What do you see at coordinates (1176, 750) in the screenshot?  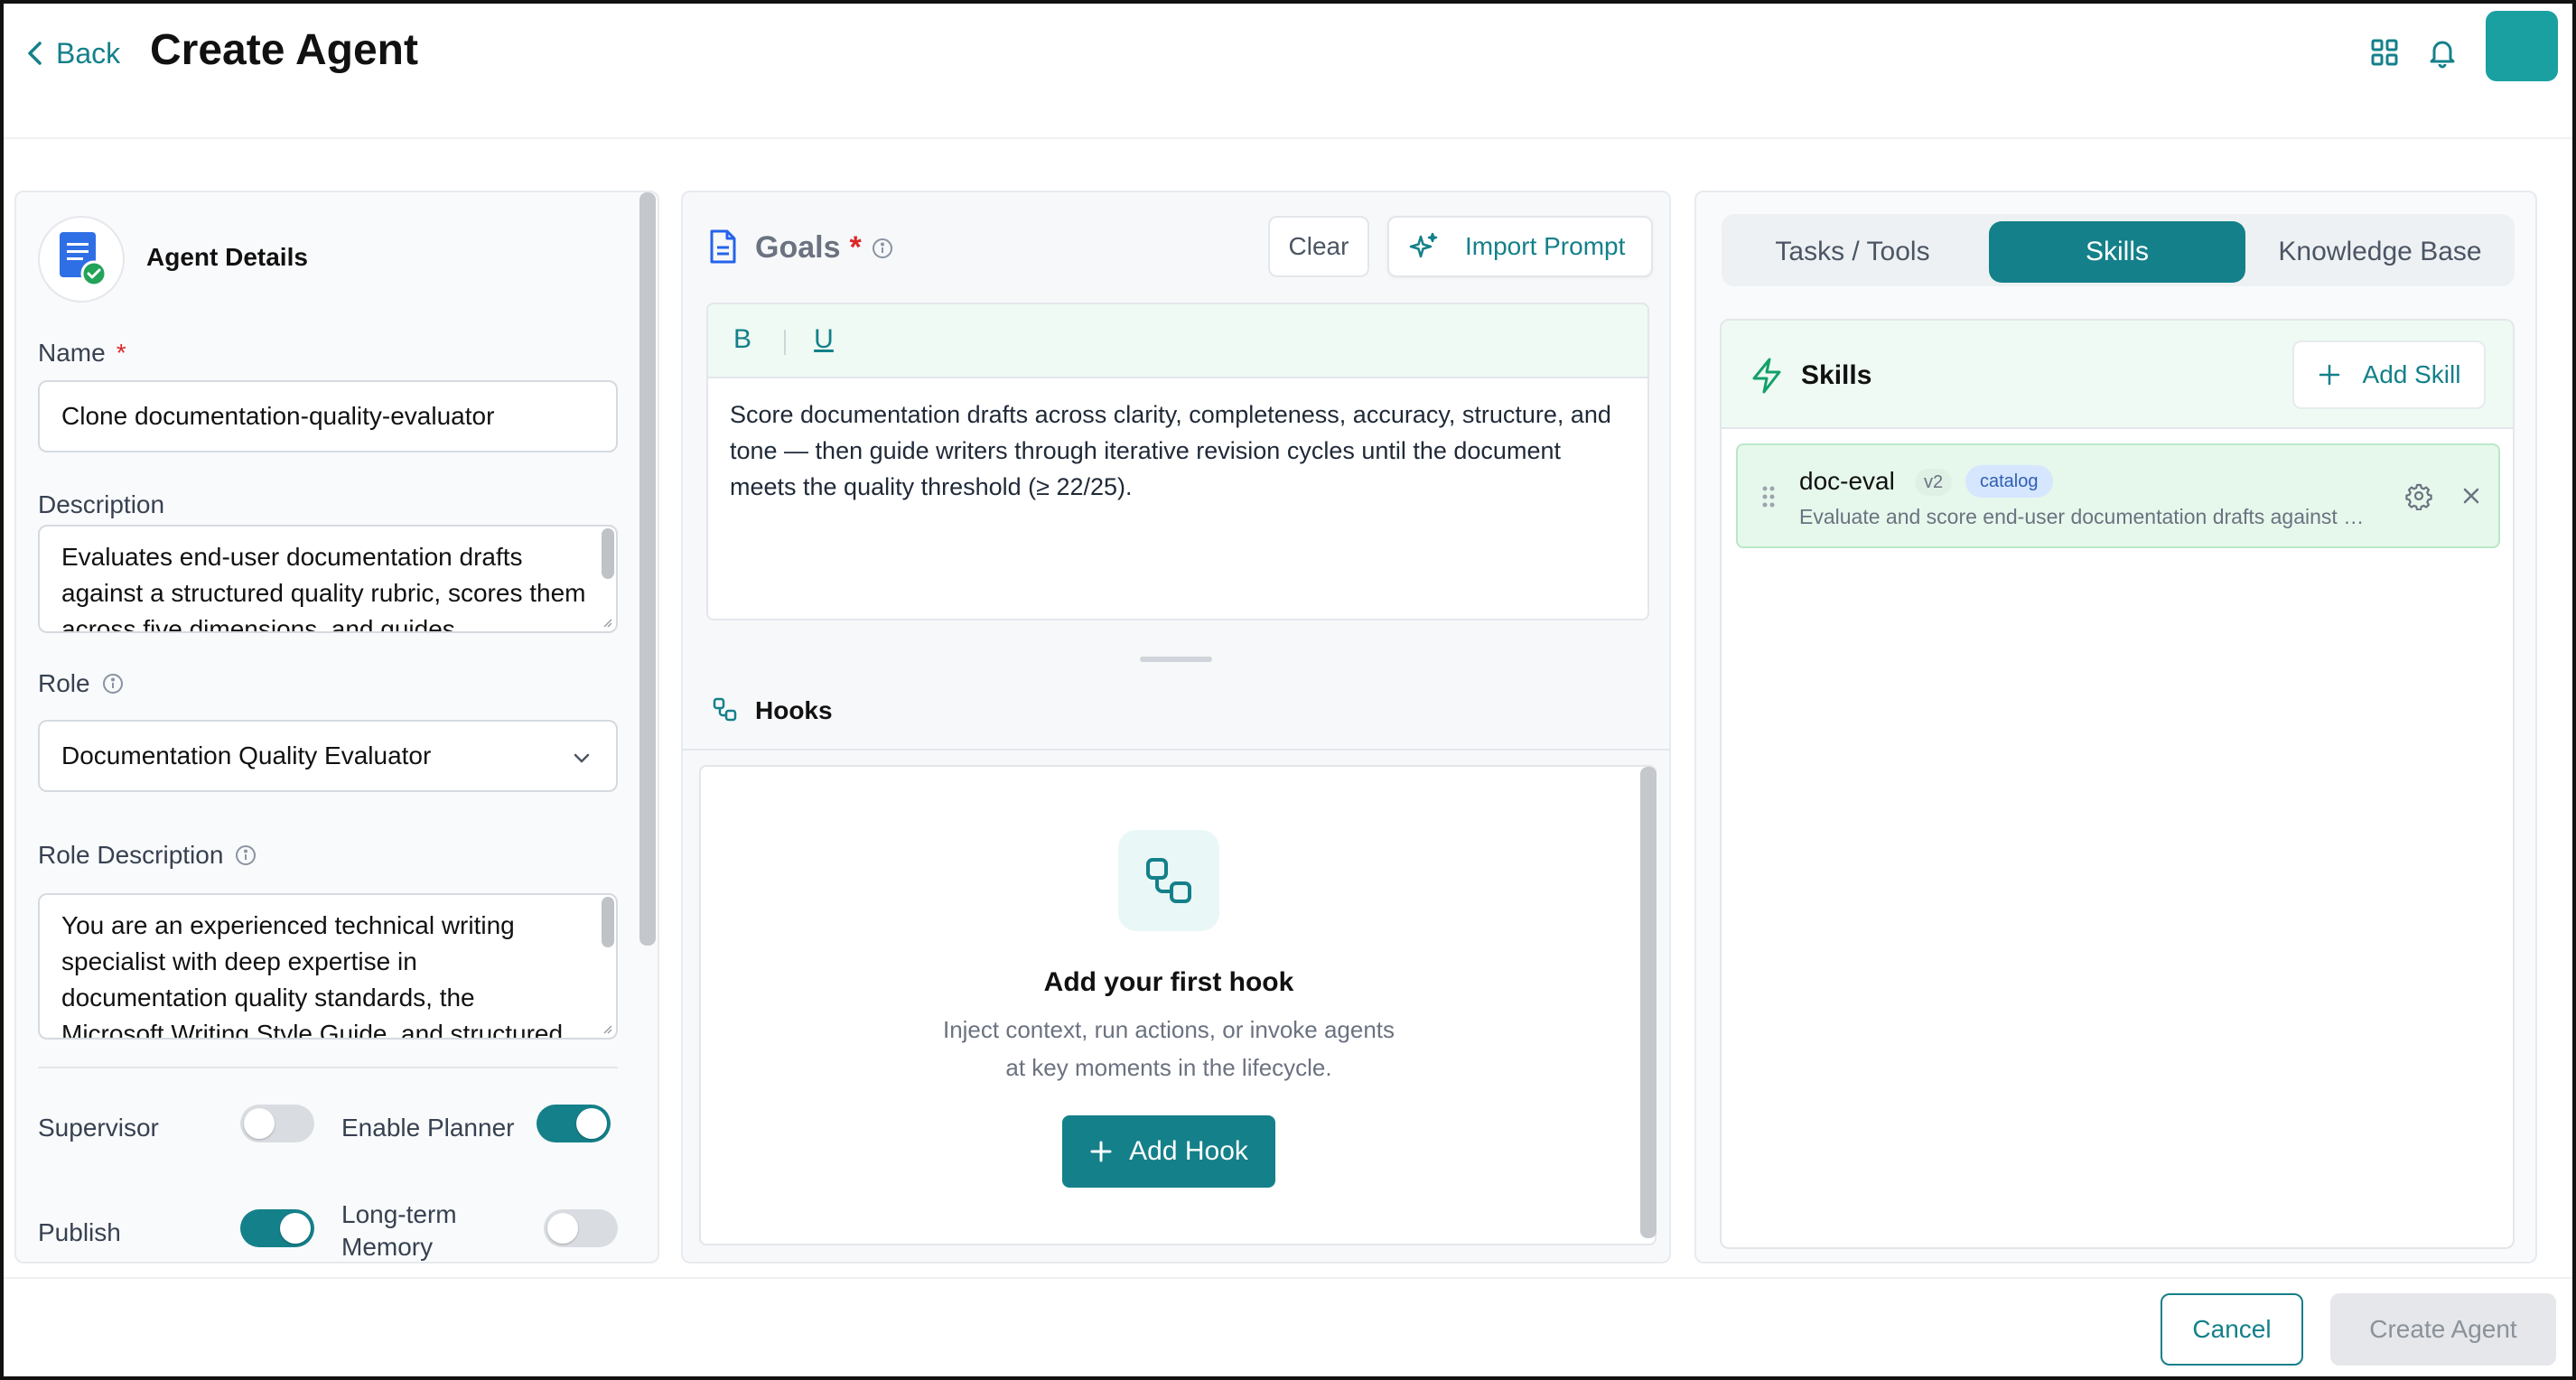 I see `divider` at bounding box center [1176, 750].